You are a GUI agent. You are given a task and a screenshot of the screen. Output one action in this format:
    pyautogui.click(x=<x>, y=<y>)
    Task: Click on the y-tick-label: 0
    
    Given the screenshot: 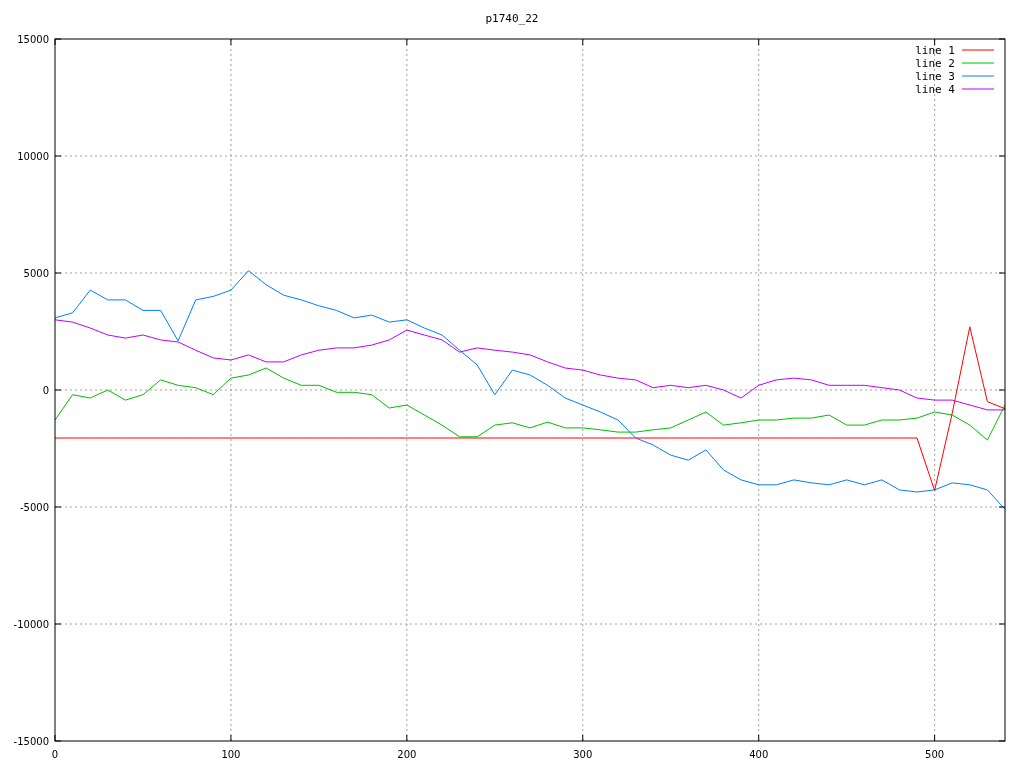 What is the action you would take?
    pyautogui.click(x=45, y=390)
    